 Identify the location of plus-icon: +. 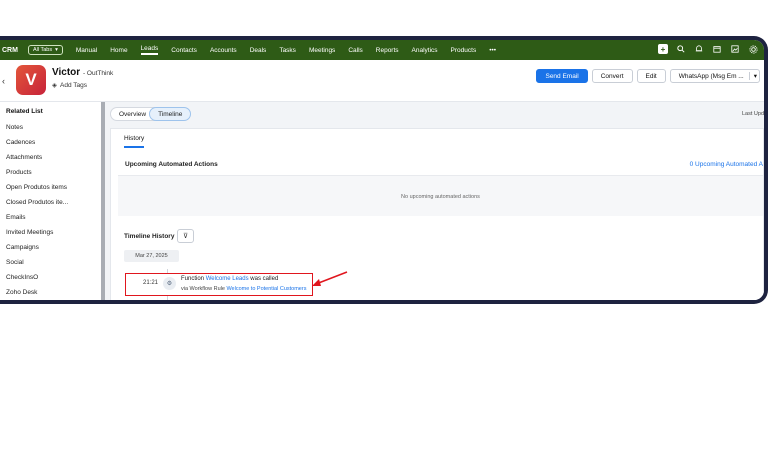
(663, 49).